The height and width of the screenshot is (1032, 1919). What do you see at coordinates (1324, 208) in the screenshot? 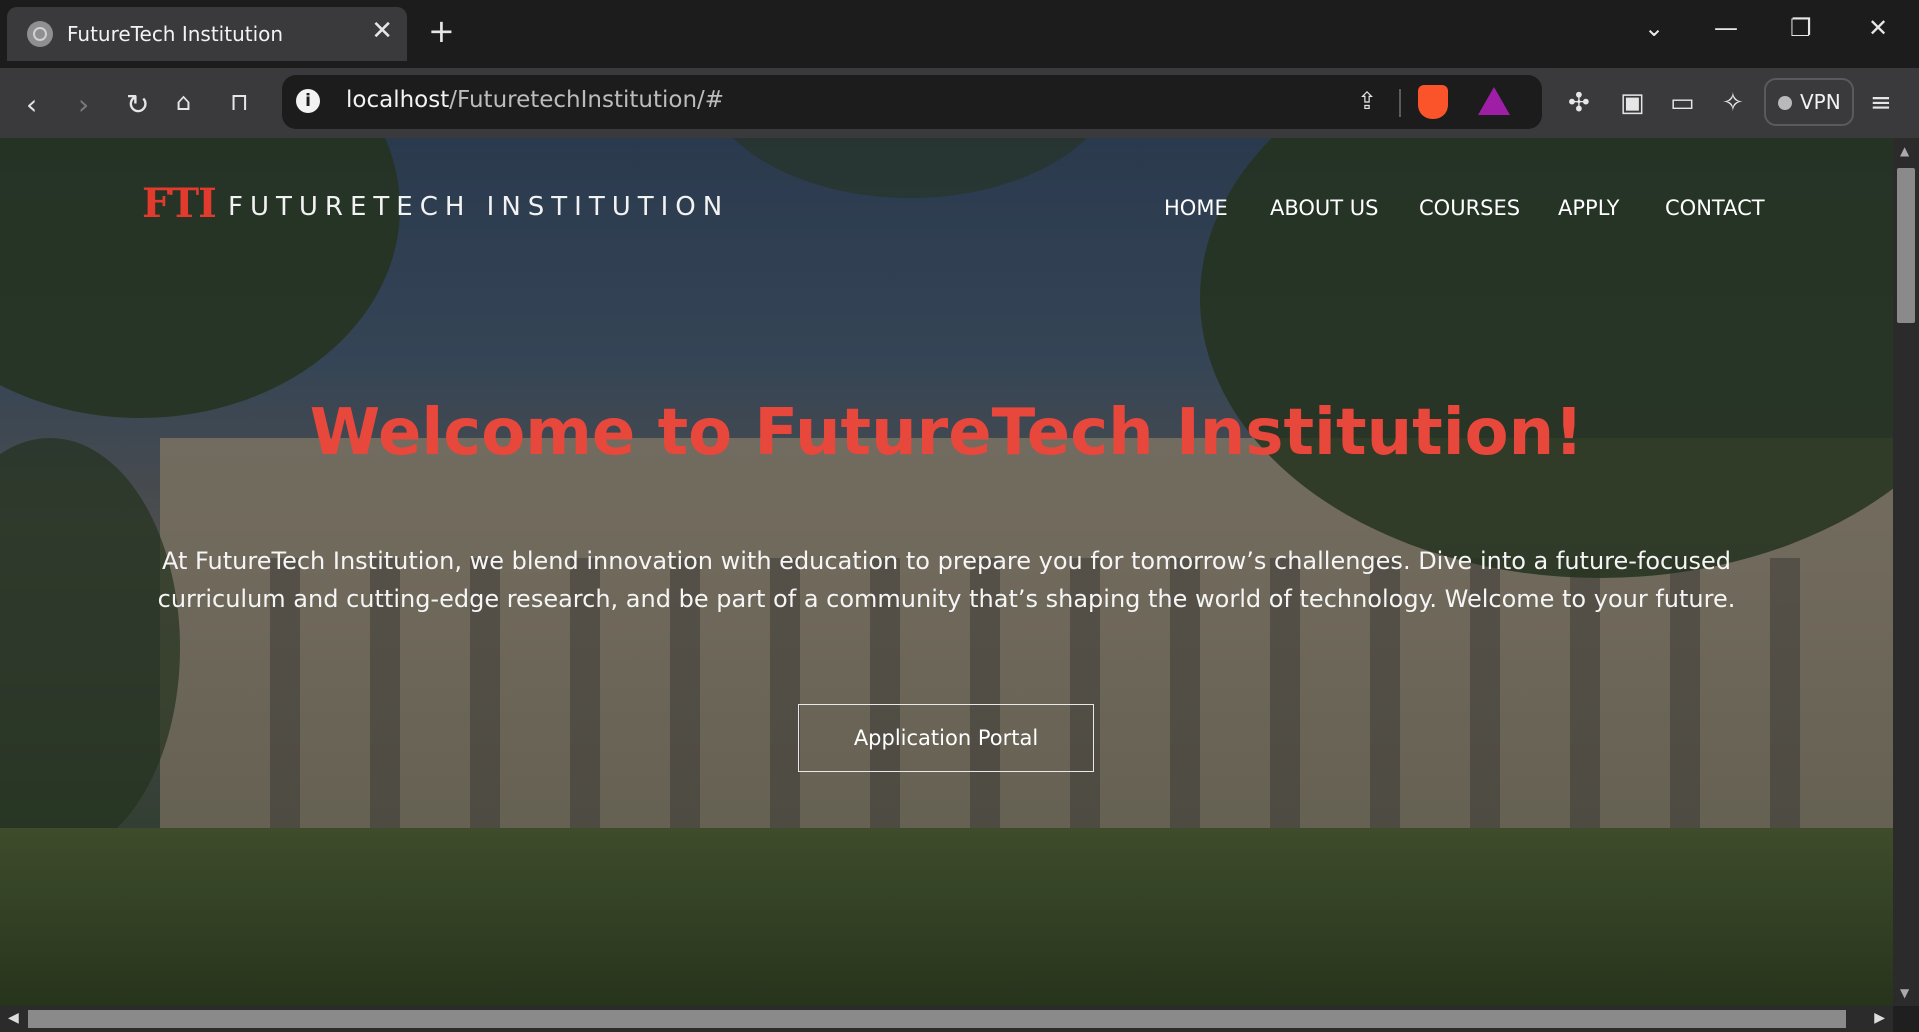
I see `nav-about-us: ABOUT US` at bounding box center [1324, 208].